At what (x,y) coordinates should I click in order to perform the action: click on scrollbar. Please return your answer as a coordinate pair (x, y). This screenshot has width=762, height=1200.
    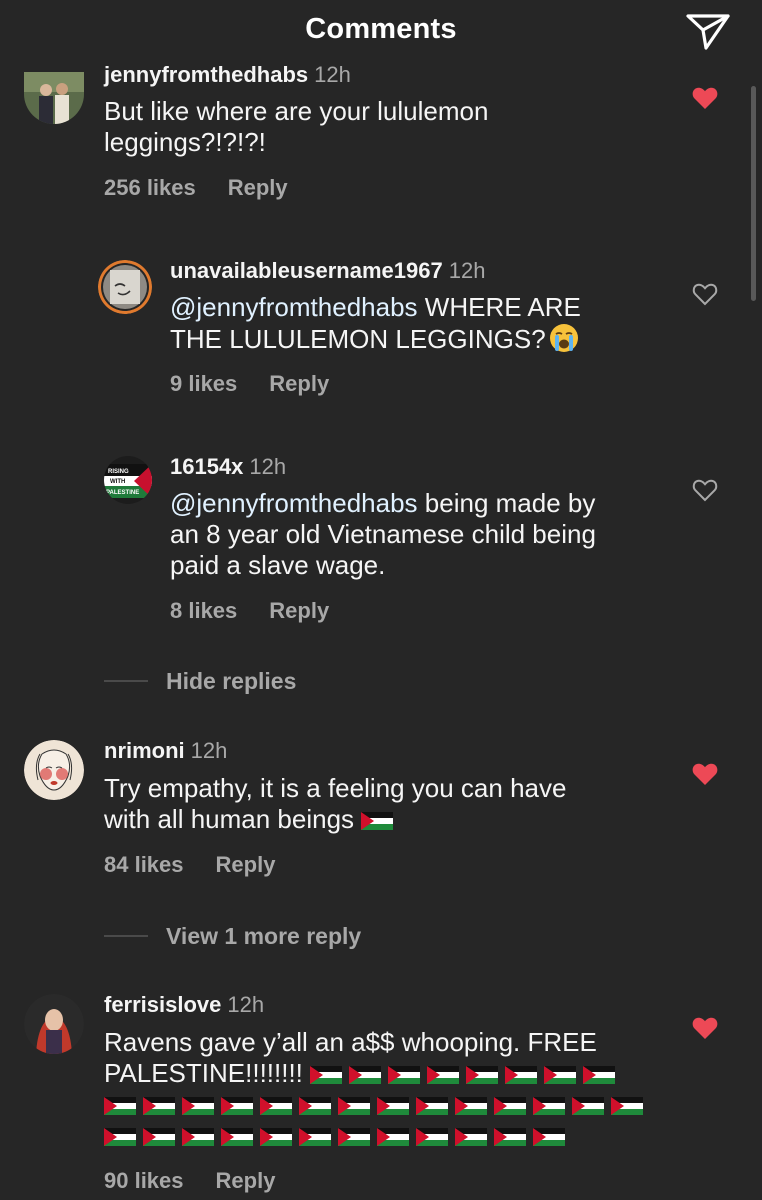
    Looking at the image, I should click on (753, 193).